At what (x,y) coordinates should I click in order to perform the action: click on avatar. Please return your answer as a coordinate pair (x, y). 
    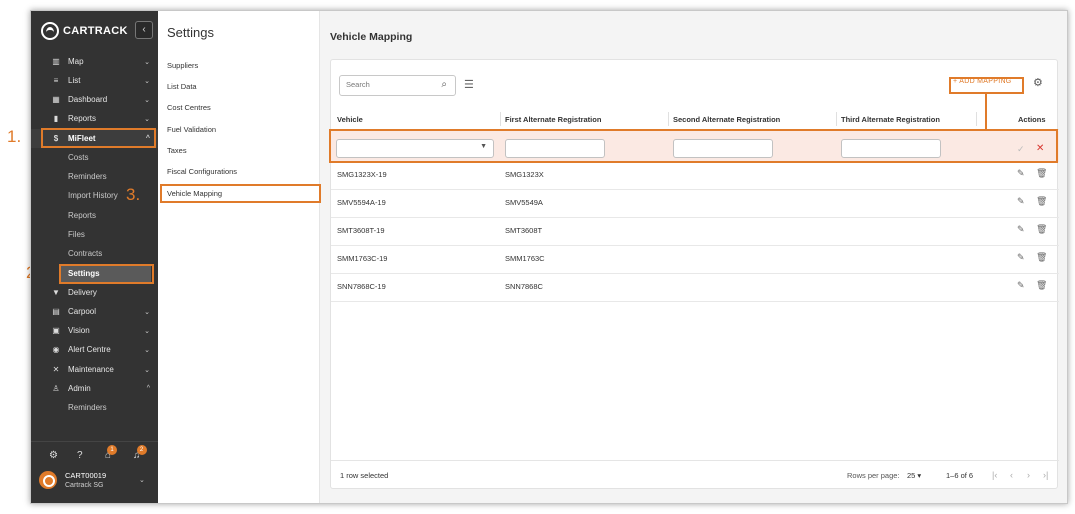
    Looking at the image, I should click on (48, 480).